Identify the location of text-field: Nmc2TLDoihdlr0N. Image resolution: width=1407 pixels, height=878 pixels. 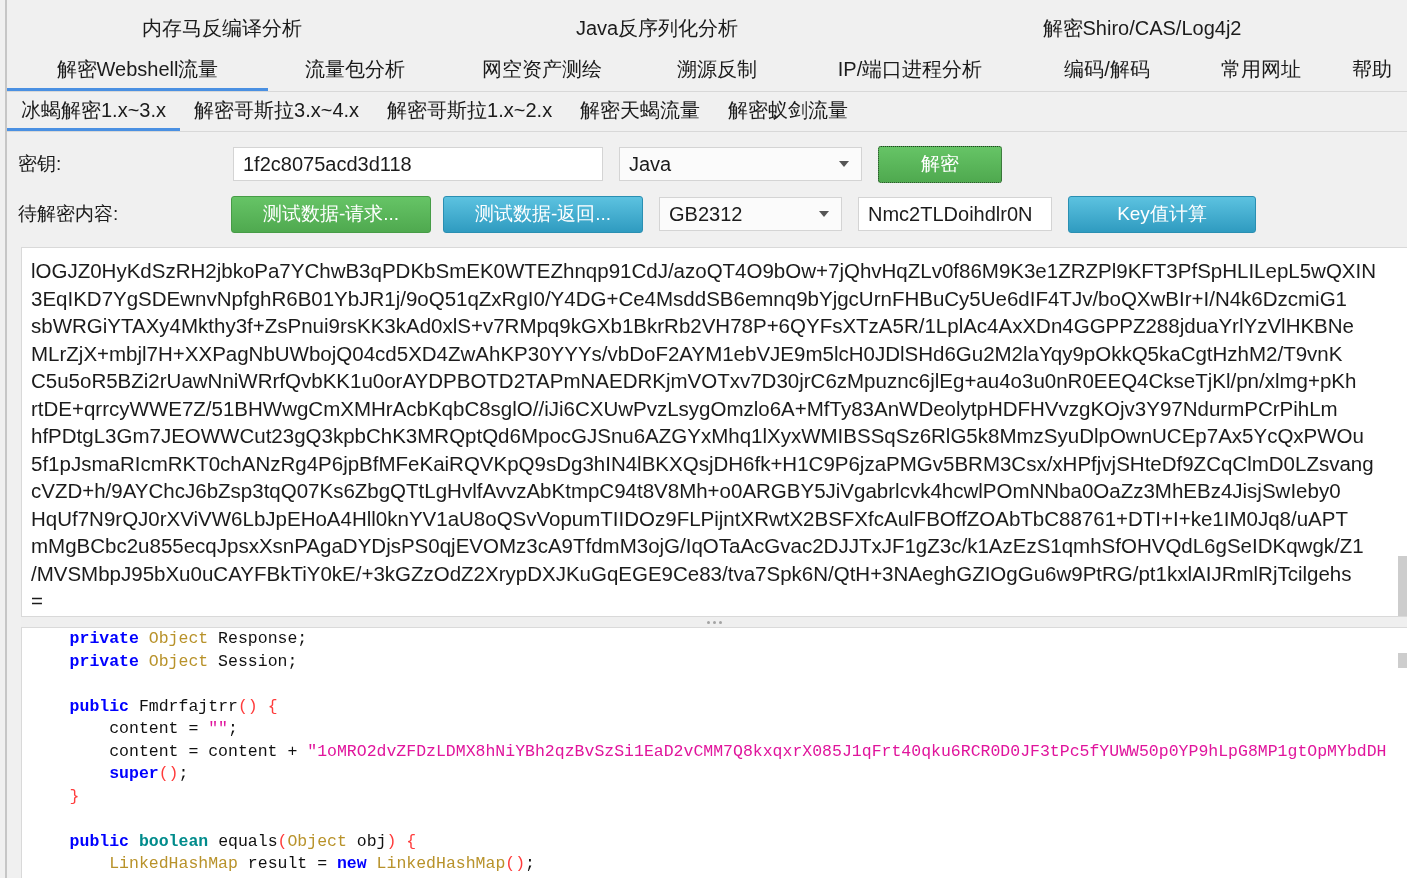
(955, 214).